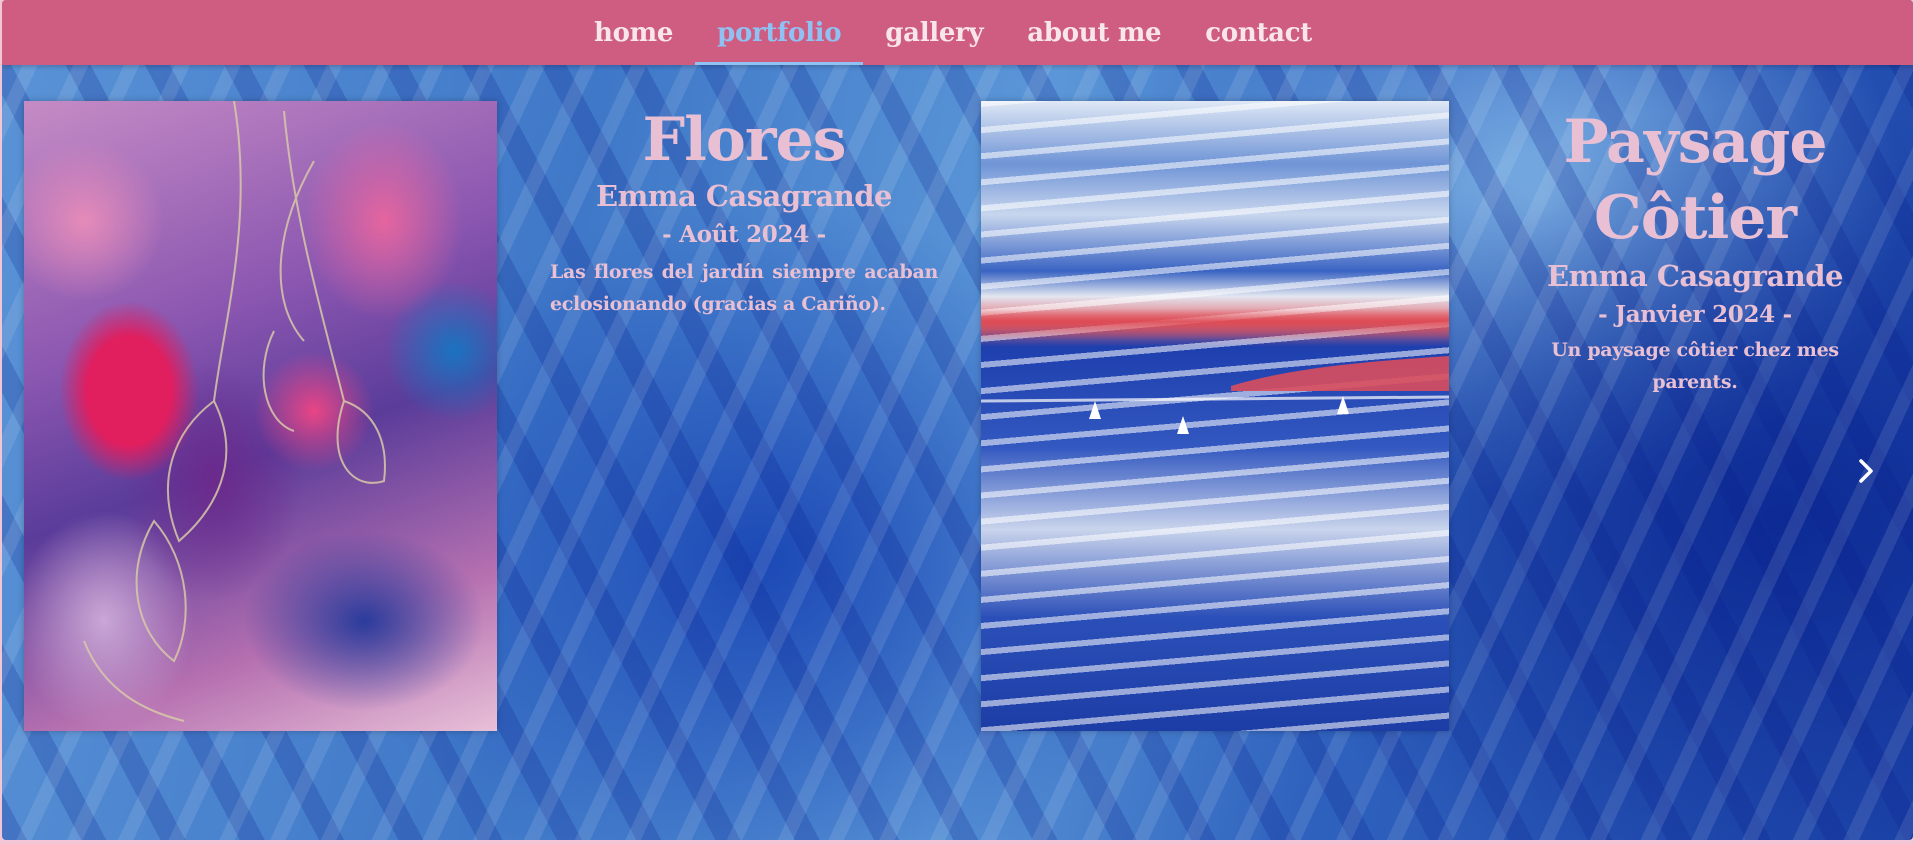 The width and height of the screenshot is (1915, 844). I want to click on nav-item-about-me: about me, so click(1094, 32).